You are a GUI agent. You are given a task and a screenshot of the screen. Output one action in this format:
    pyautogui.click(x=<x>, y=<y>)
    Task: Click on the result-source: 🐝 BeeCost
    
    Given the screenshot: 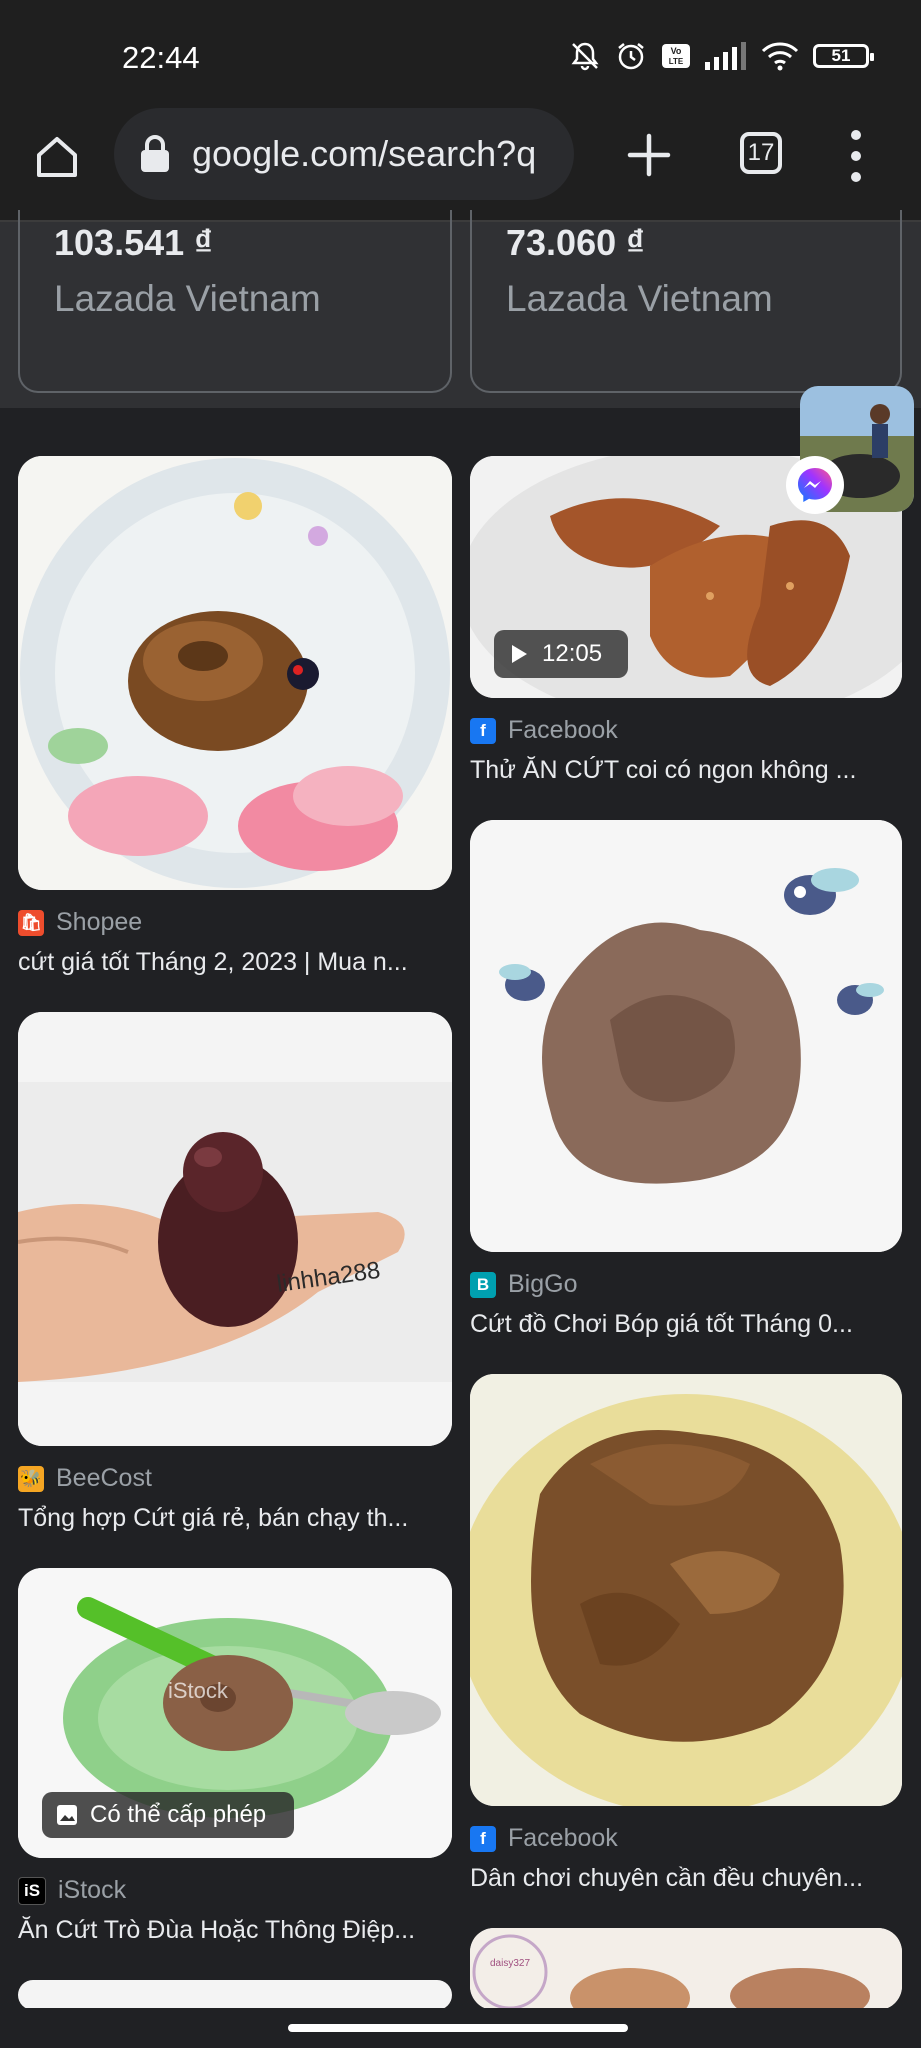 What is the action you would take?
    pyautogui.click(x=85, y=1478)
    